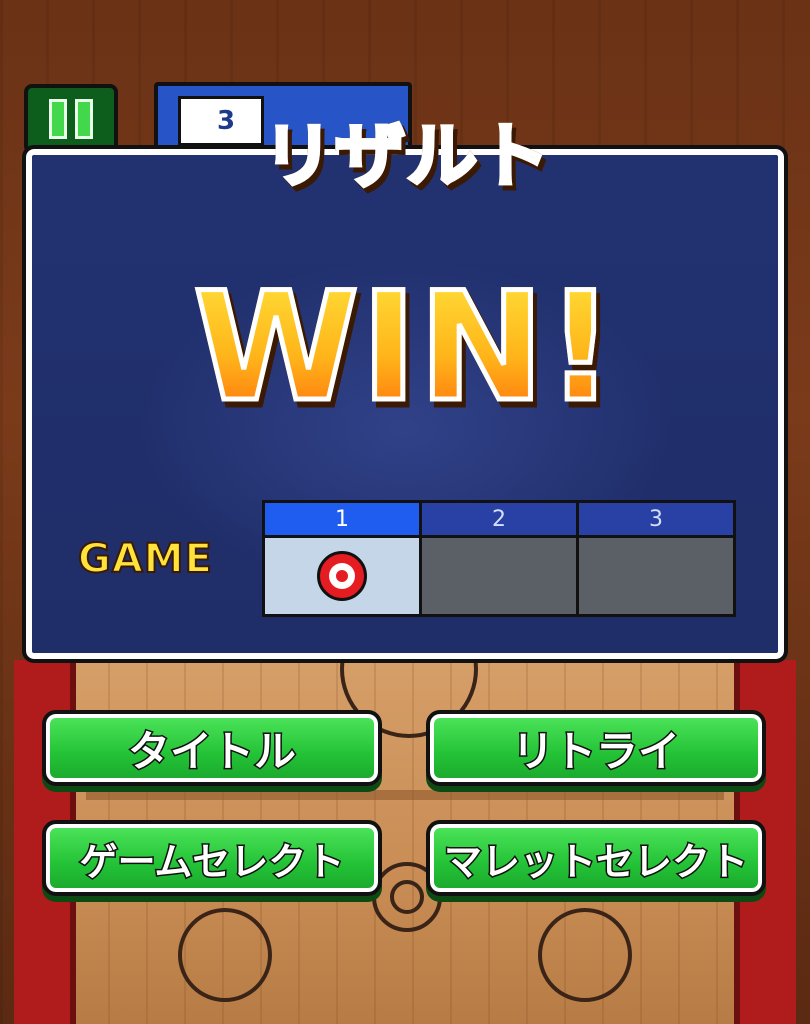 The image size is (810, 1024). I want to click on game-label: GAME, so click(145, 559).